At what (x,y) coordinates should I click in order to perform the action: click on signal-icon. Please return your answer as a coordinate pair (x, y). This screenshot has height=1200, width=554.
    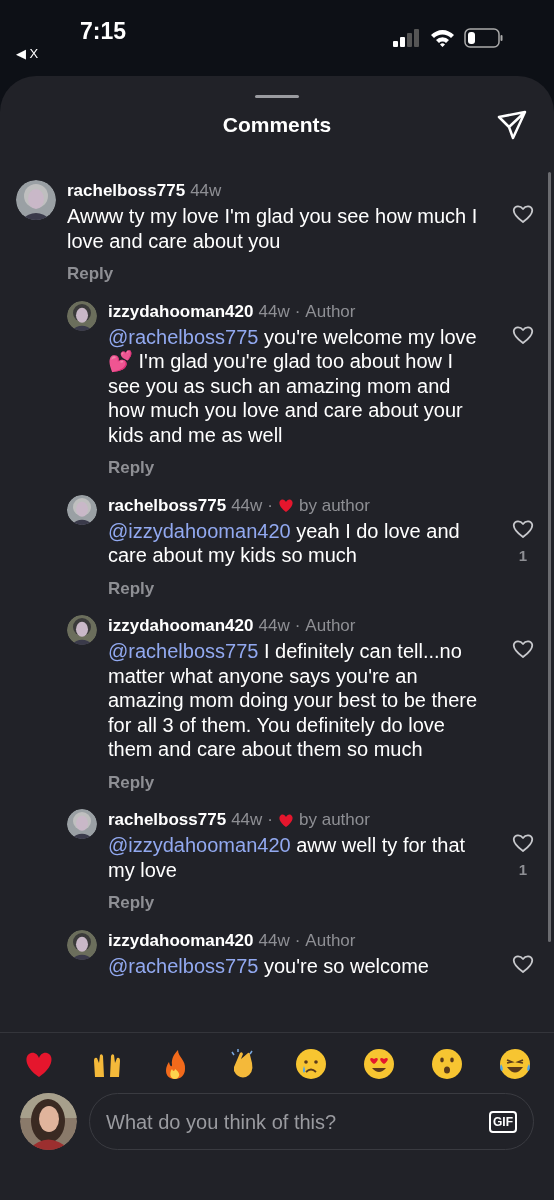
    Looking at the image, I should click on (407, 38).